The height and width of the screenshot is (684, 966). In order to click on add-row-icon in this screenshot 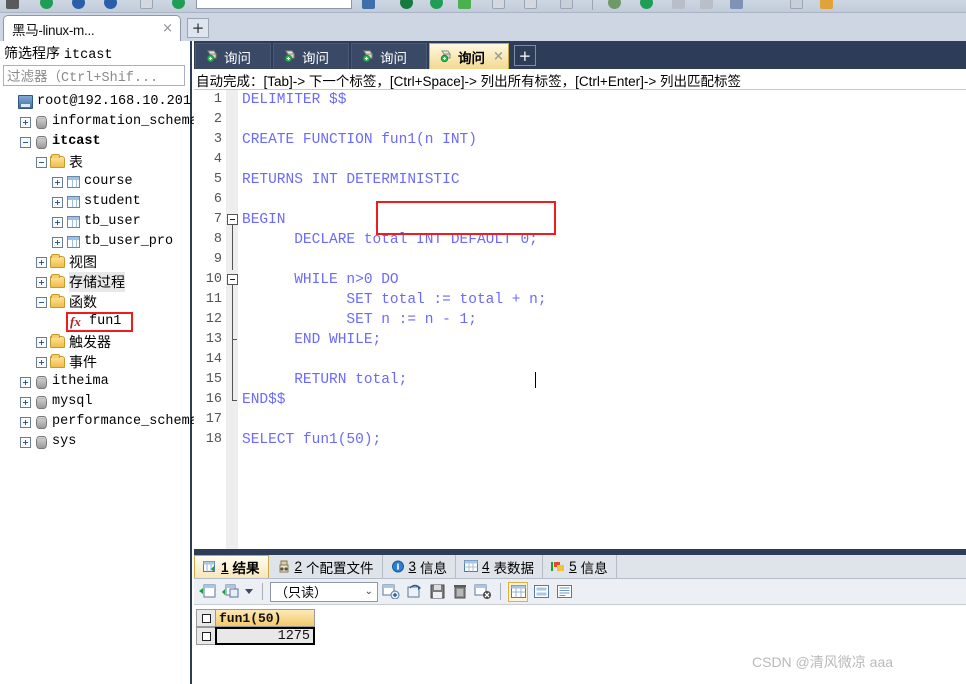, I will do `click(391, 592)`.